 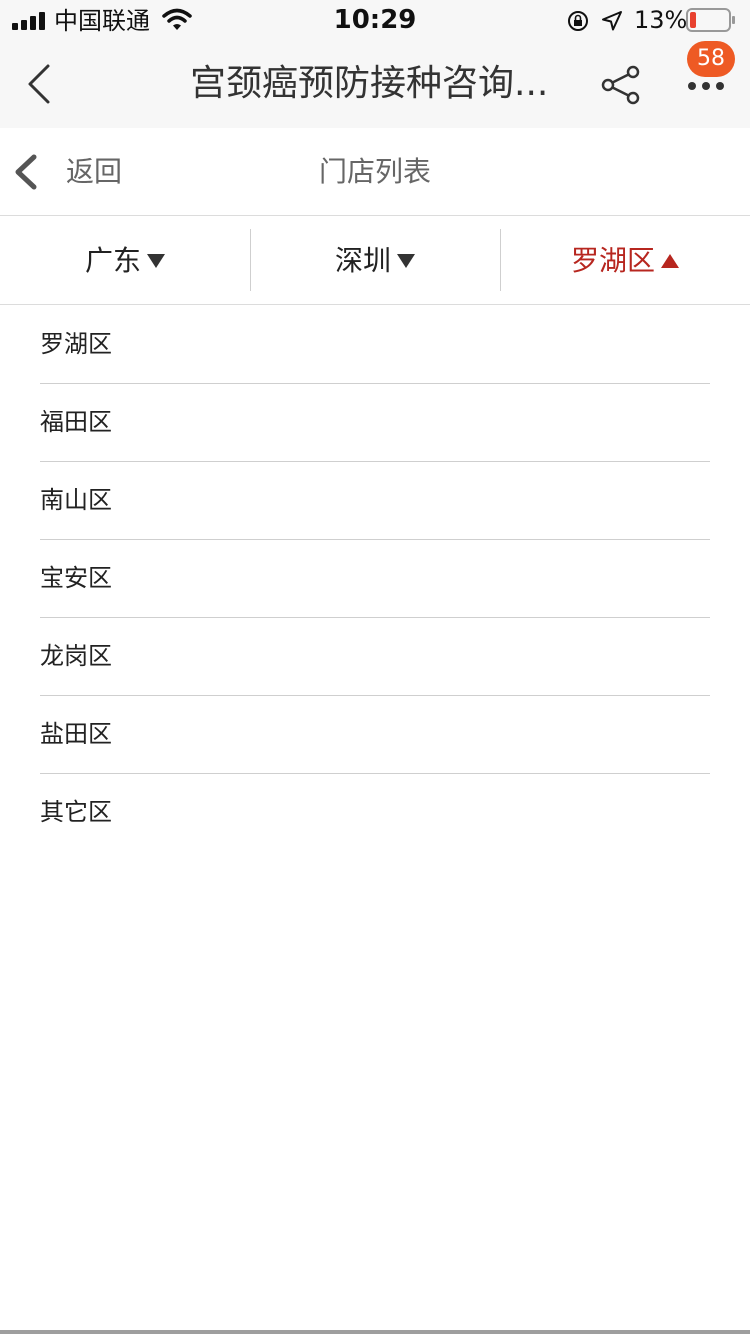 I want to click on district-label: 盐田区, so click(x=76, y=733).